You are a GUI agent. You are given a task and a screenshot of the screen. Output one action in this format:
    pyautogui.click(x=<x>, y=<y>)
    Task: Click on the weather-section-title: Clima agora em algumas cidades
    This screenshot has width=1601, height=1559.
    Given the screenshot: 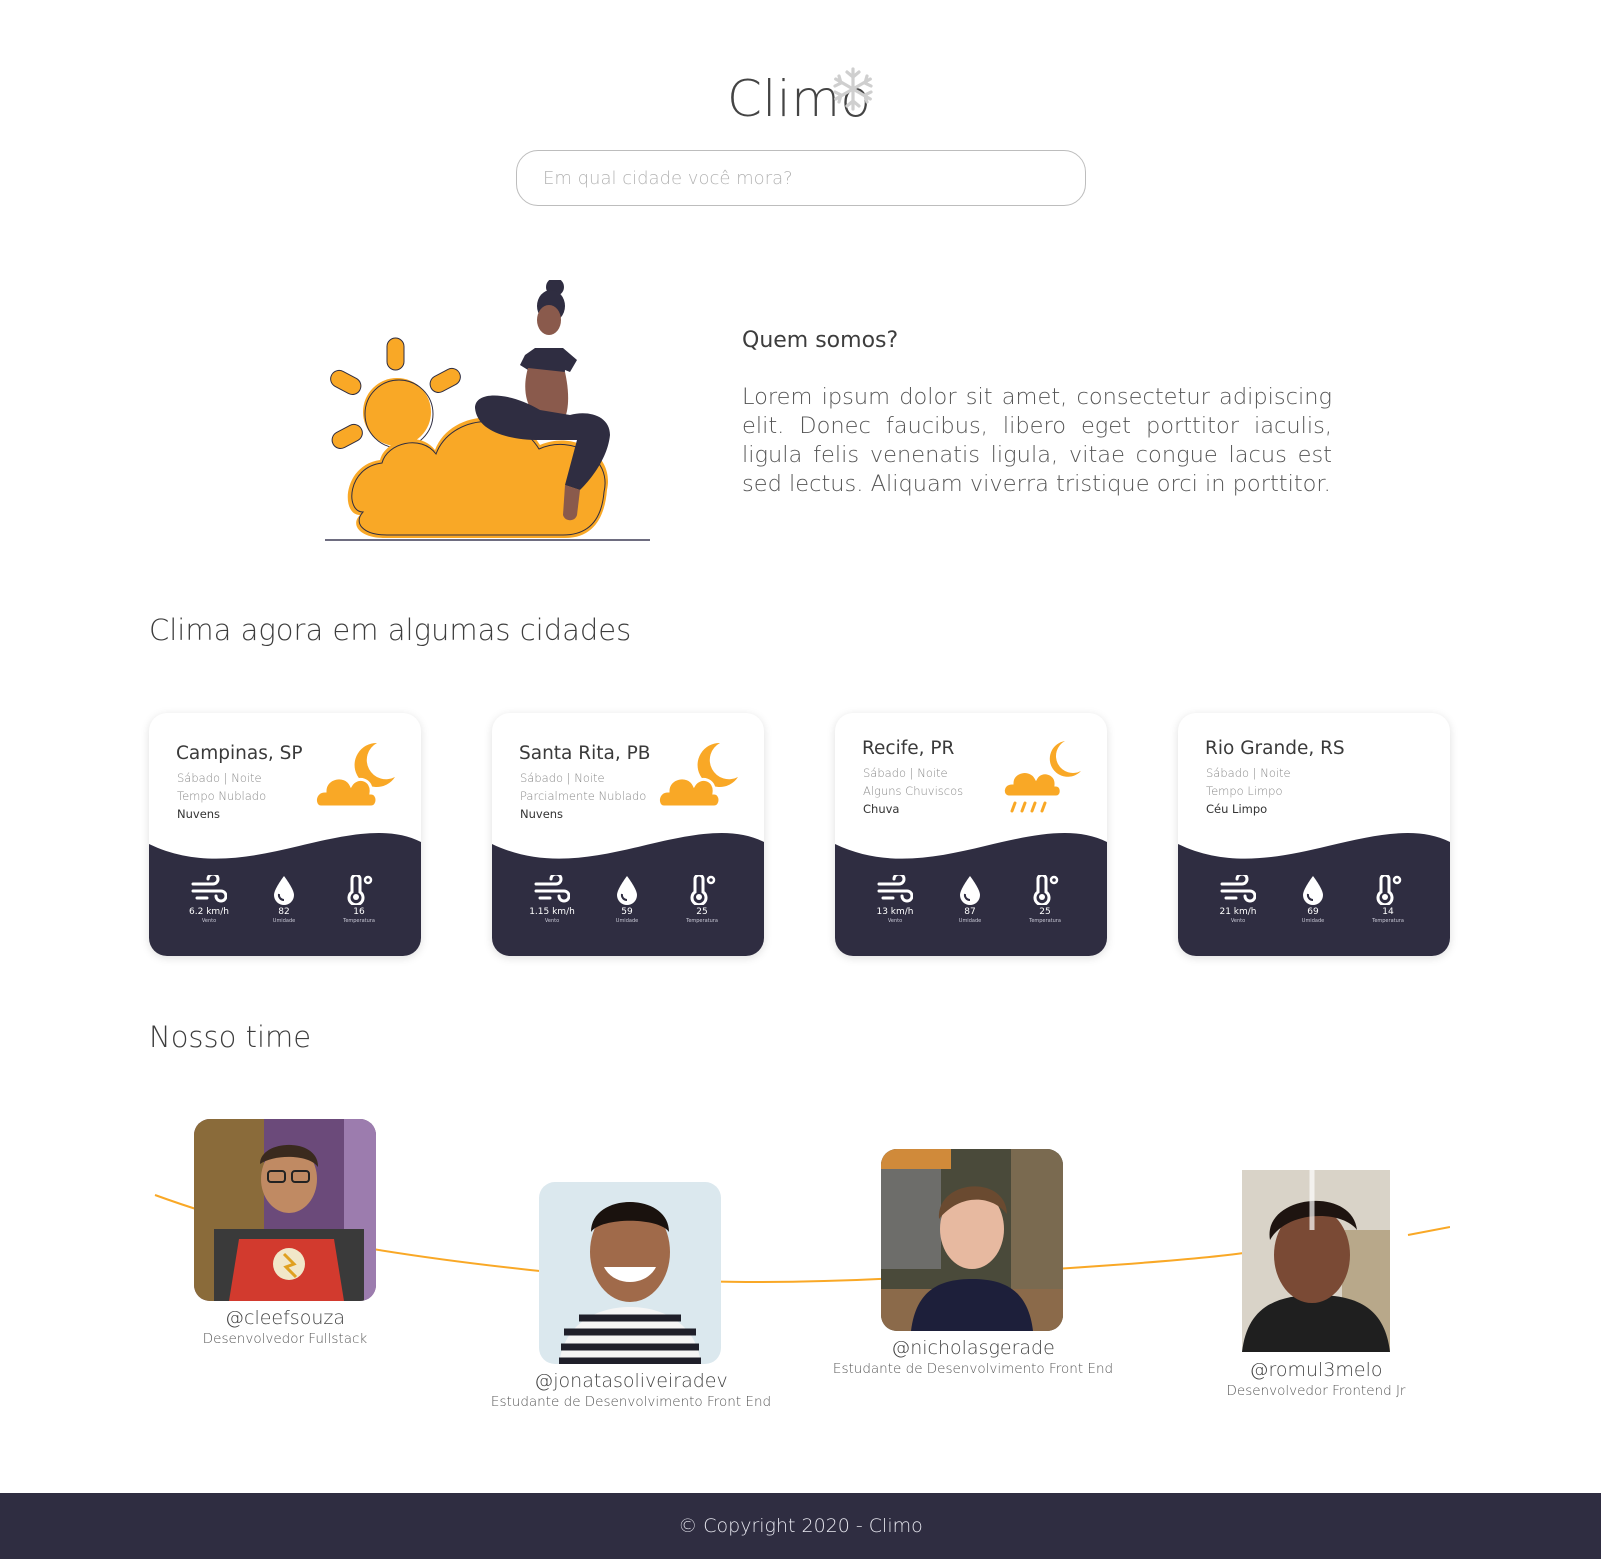 What is the action you would take?
    pyautogui.click(x=390, y=630)
    